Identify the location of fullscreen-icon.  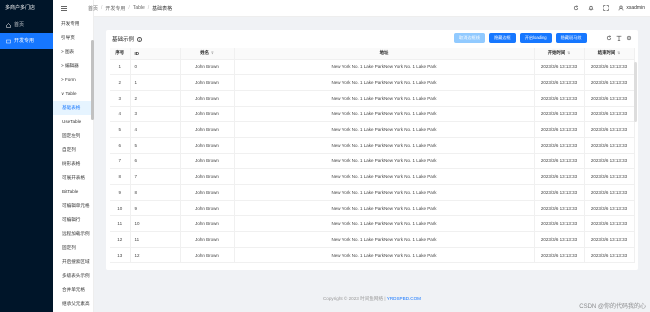
(606, 8).